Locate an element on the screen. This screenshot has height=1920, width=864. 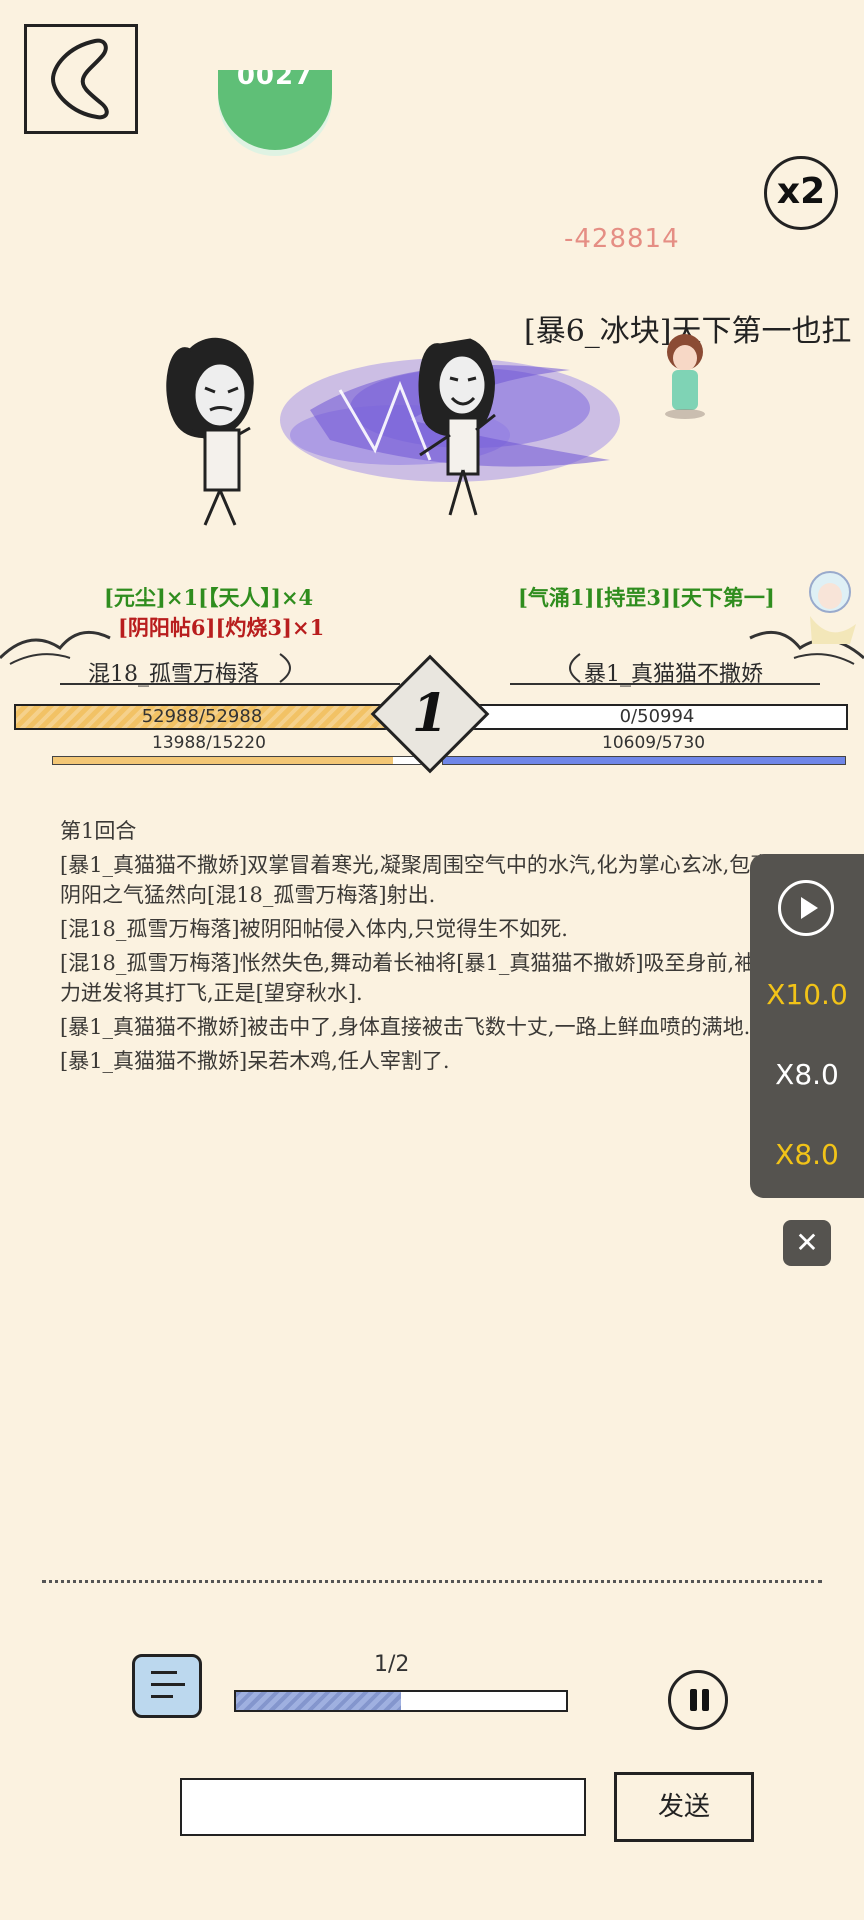
damage-popup: -428814 is located at coordinates (622, 239).